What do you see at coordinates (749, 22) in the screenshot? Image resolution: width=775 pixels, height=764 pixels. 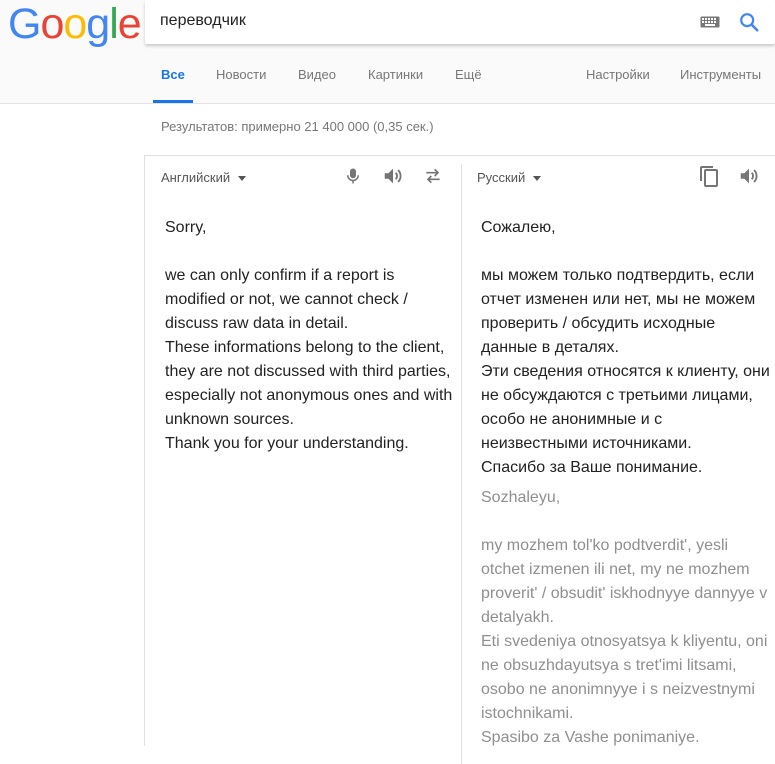 I see `search-icon` at bounding box center [749, 22].